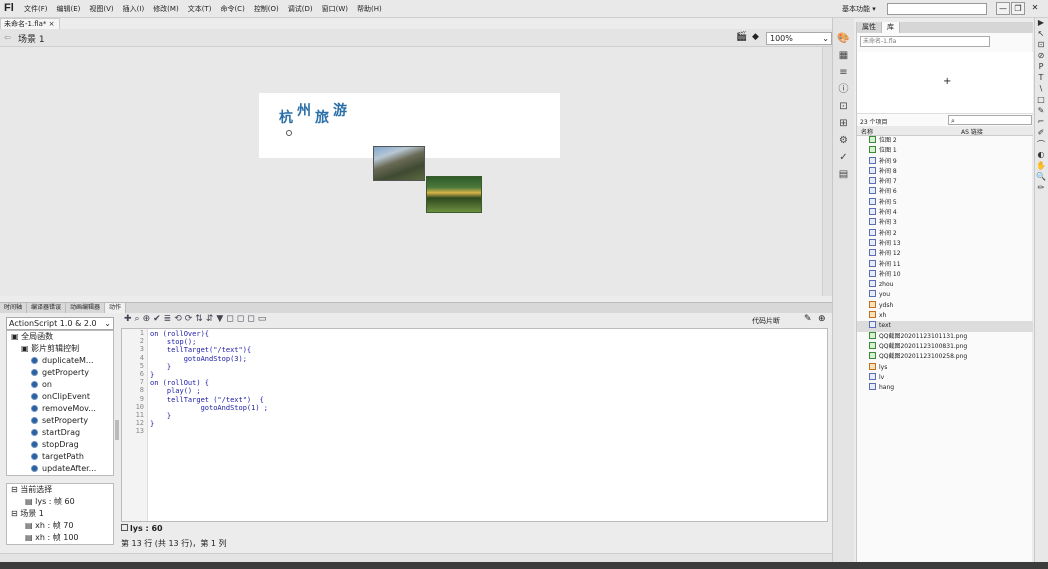  I want to click on library-item: 补间 7, so click(945, 182).